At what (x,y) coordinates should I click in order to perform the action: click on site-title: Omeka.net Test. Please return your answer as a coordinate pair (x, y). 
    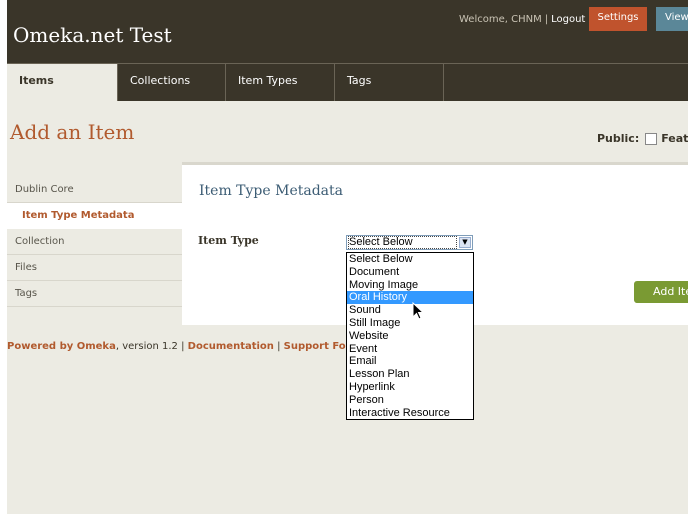
    Looking at the image, I should click on (92, 35).